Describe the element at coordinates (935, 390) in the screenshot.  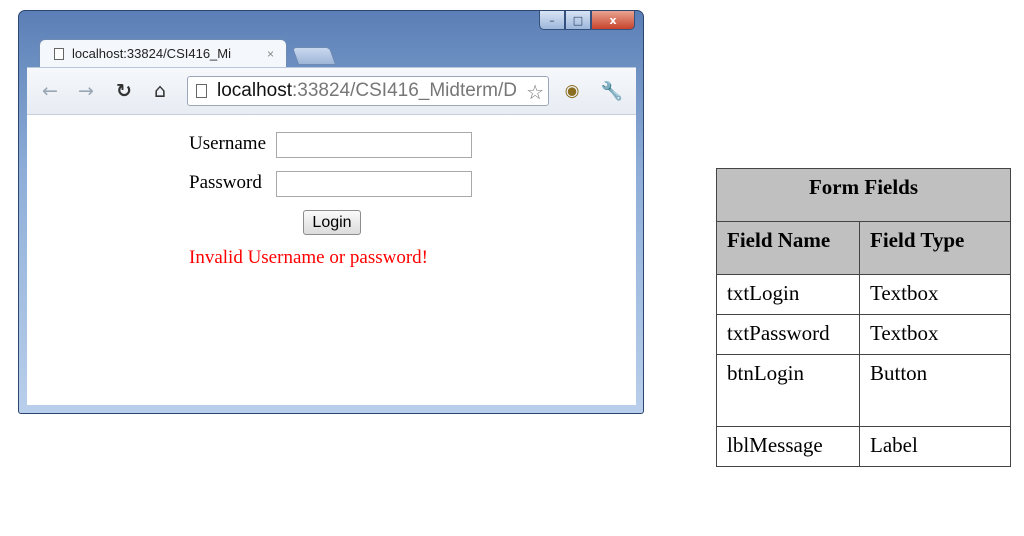
I see `field-type-cell: Button` at that location.